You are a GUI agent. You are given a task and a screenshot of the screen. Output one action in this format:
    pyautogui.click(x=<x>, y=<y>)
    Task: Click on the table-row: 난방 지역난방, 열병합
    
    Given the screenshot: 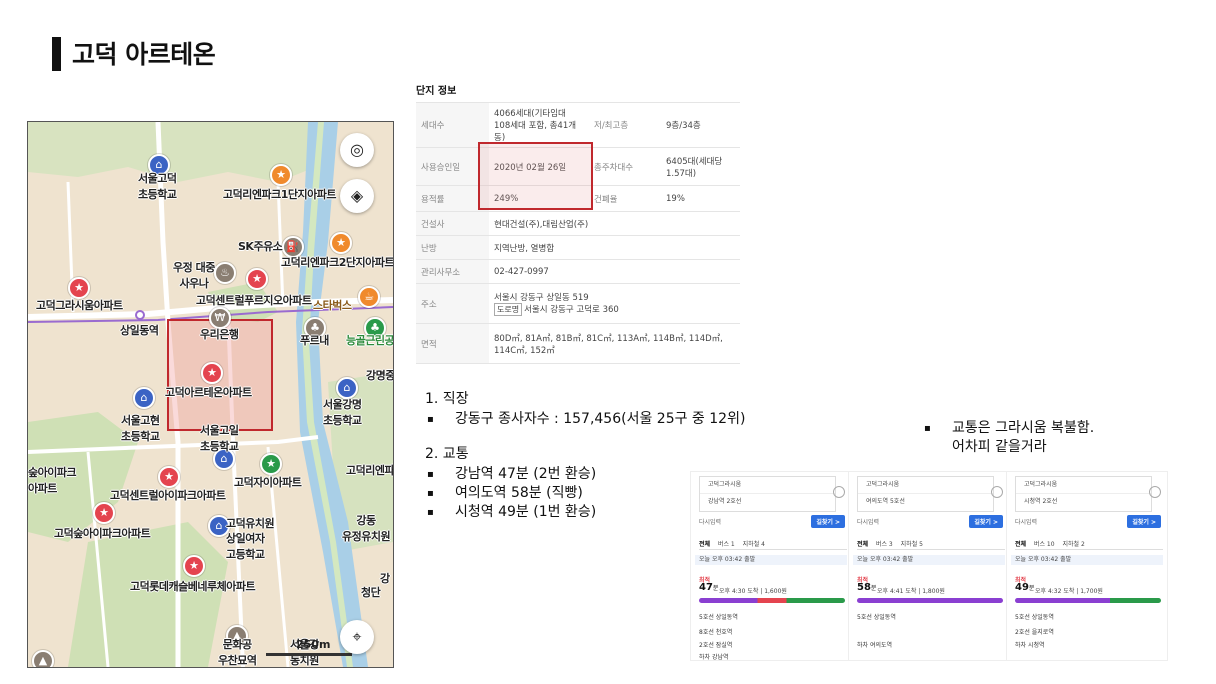 What is the action you would take?
    pyautogui.click(x=578, y=247)
    